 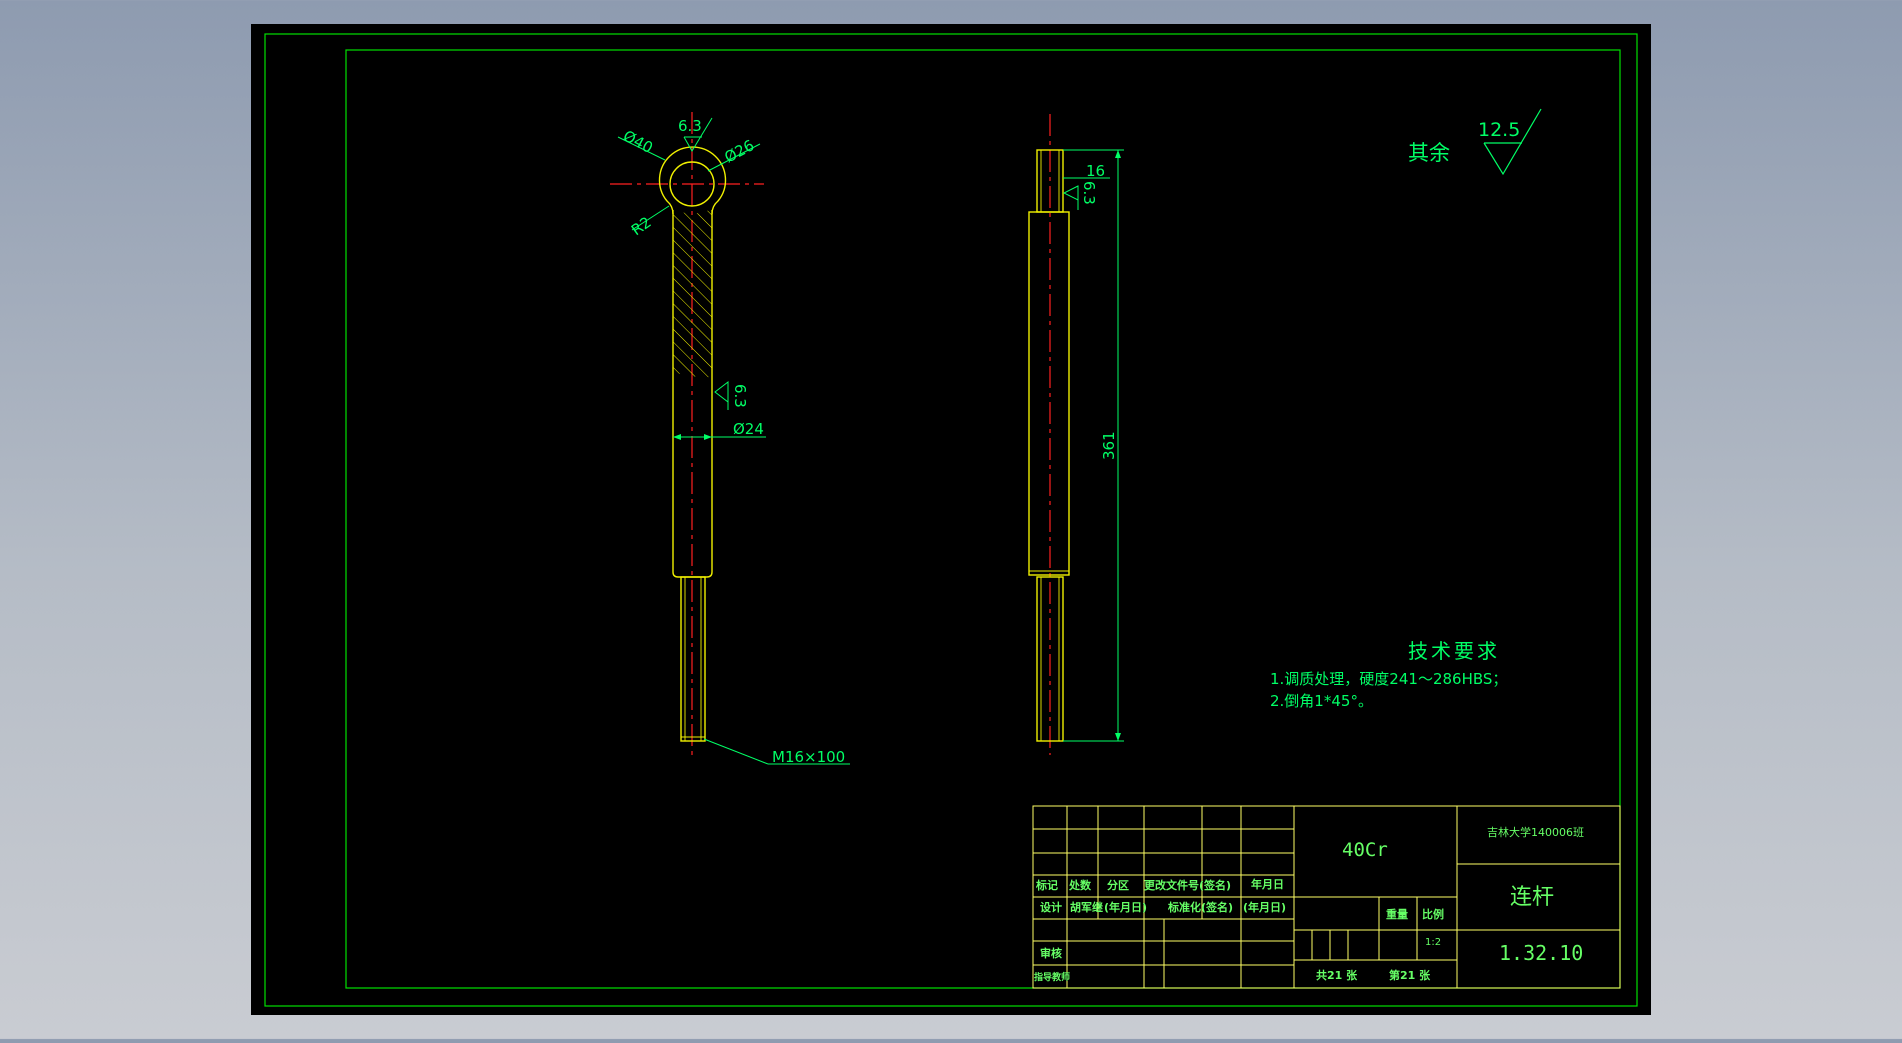 I want to click on tech-req-heading: 技术要求, so click(x=1454, y=651).